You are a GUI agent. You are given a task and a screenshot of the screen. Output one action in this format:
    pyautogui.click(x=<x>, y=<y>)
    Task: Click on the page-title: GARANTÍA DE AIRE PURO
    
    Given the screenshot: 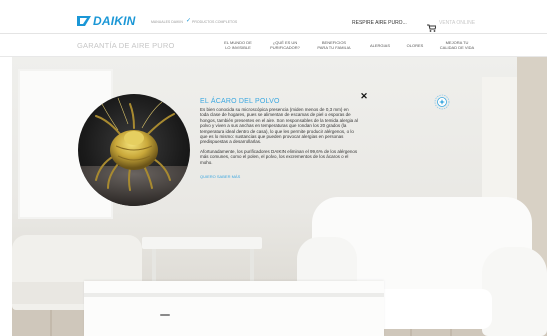 What is the action you would take?
    pyautogui.click(x=126, y=45)
    